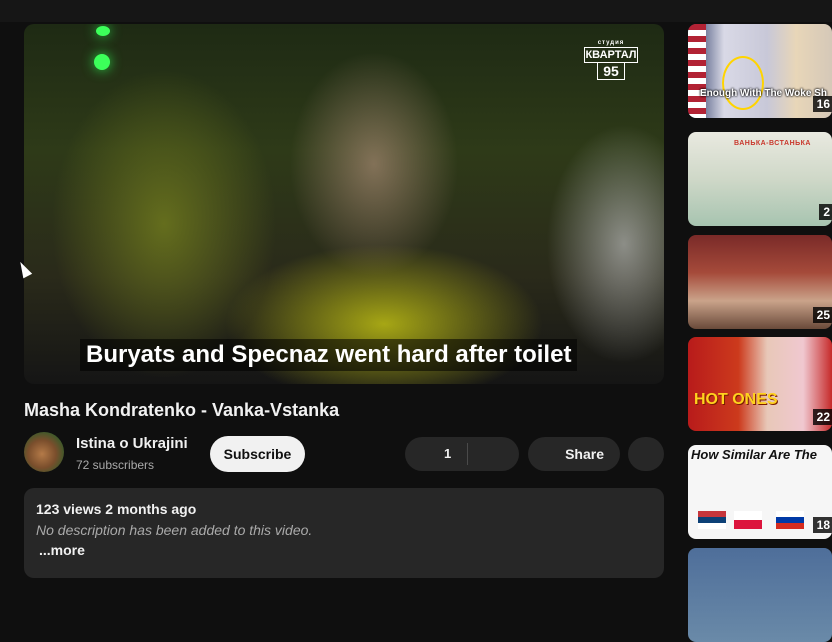  I want to click on us-flag-image, so click(697, 71).